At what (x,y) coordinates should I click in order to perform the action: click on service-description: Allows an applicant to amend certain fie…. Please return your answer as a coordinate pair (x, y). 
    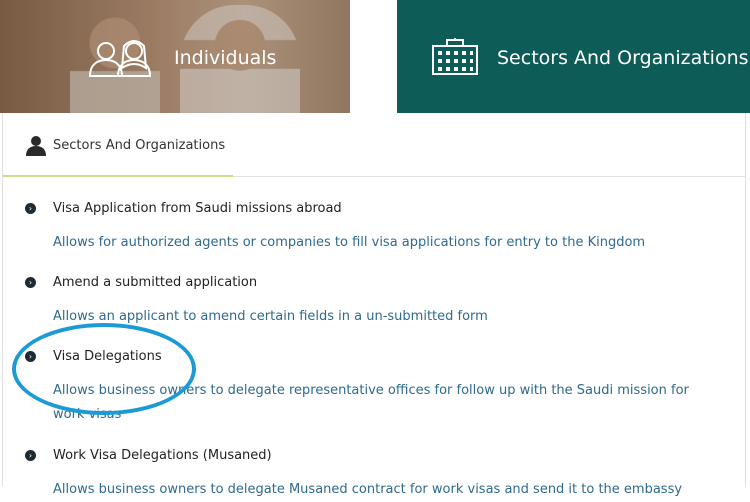
    Looking at the image, I should click on (373, 317).